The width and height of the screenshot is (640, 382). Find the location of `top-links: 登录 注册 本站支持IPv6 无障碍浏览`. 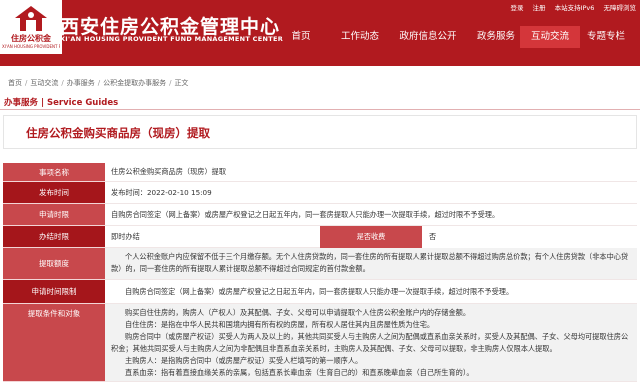

top-links: 登录 注册 本站支持IPv6 无障碍浏览 is located at coordinates (569, 7).